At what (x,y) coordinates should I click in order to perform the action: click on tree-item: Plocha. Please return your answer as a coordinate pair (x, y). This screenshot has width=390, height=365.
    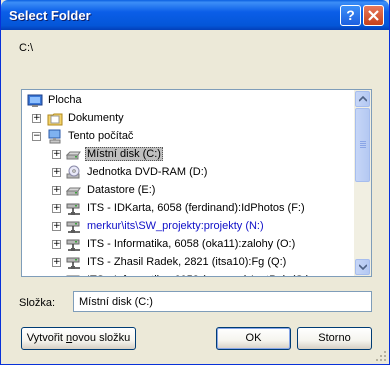
    Looking at the image, I should click on (188, 101).